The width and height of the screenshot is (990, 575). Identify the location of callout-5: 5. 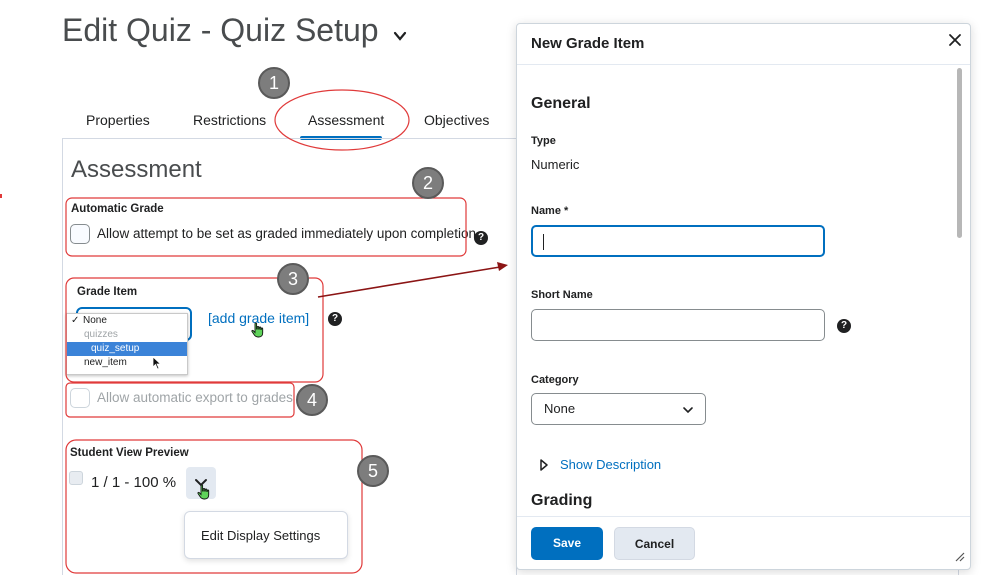
(373, 471).